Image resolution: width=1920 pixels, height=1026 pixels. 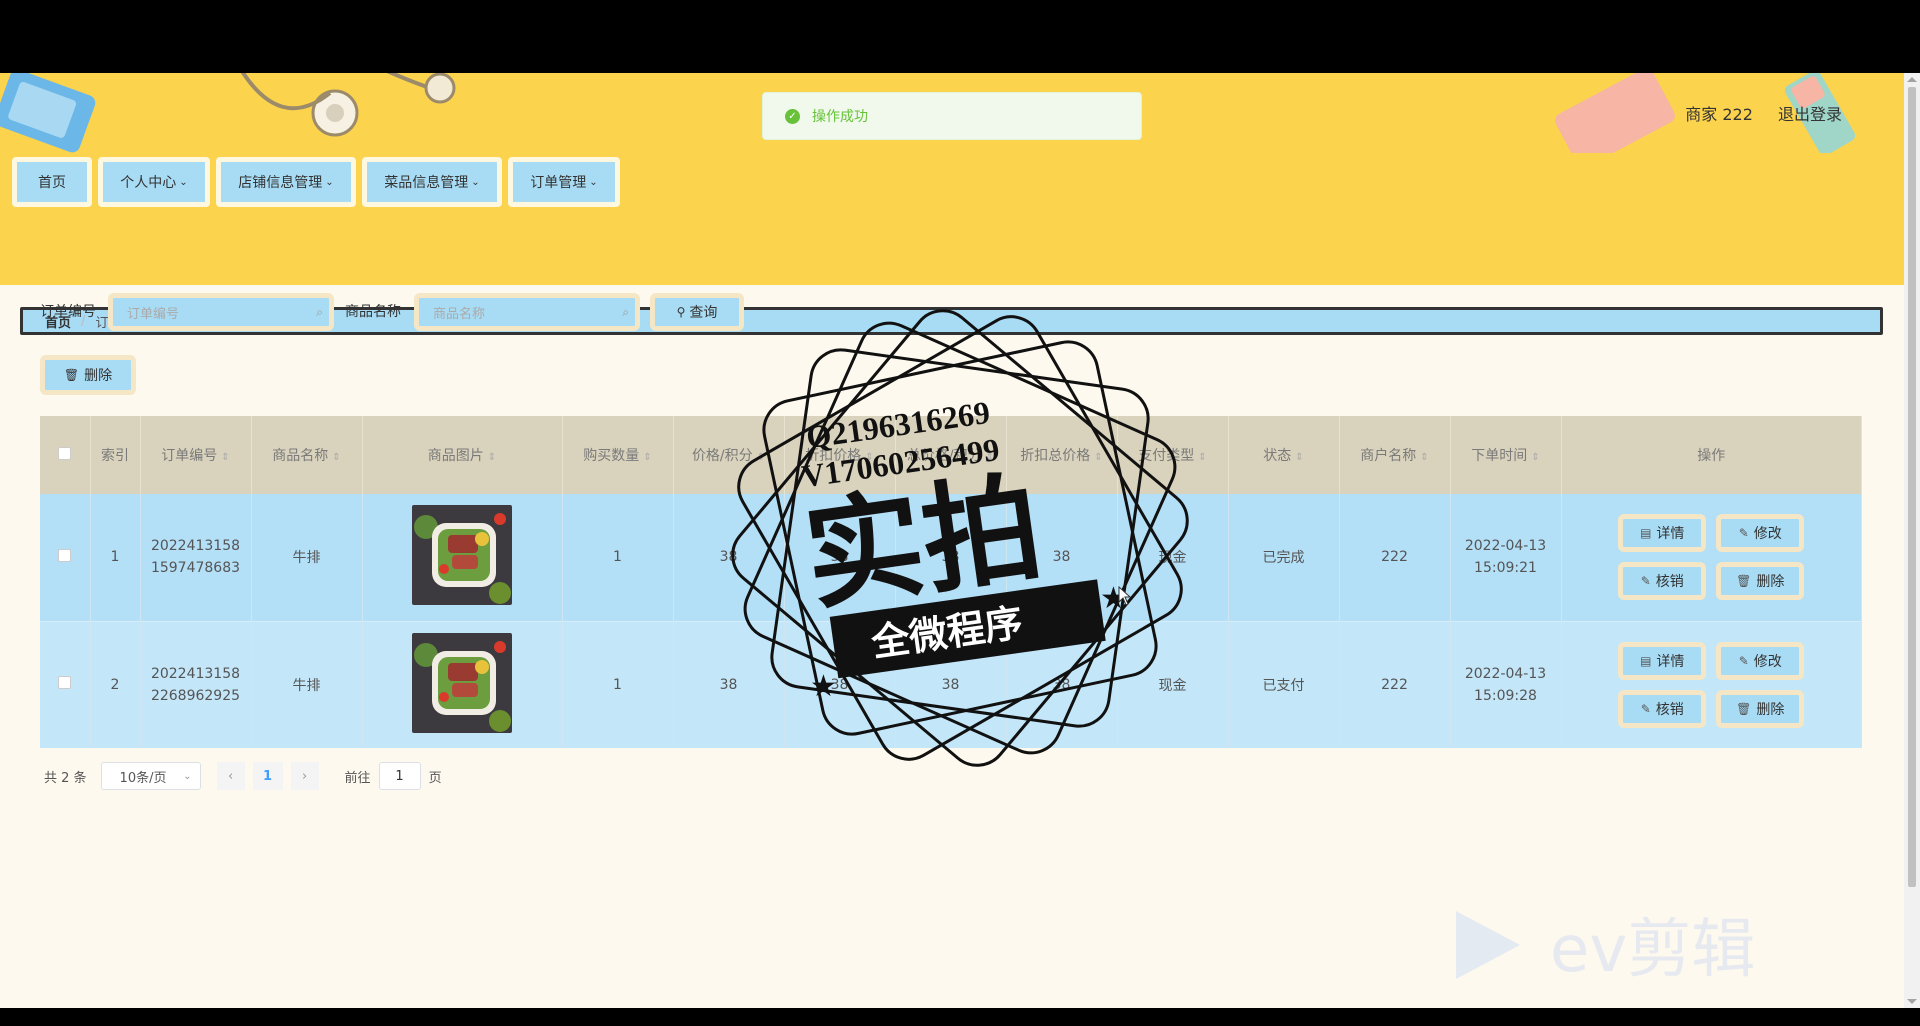 I want to click on next-page-button: ›, so click(x=304, y=776).